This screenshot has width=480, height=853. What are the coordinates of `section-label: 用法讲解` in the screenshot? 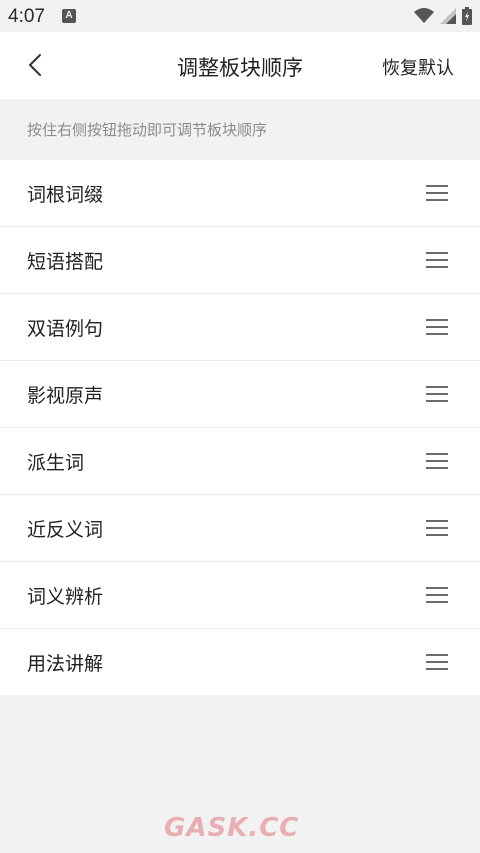 It's located at (65, 663).